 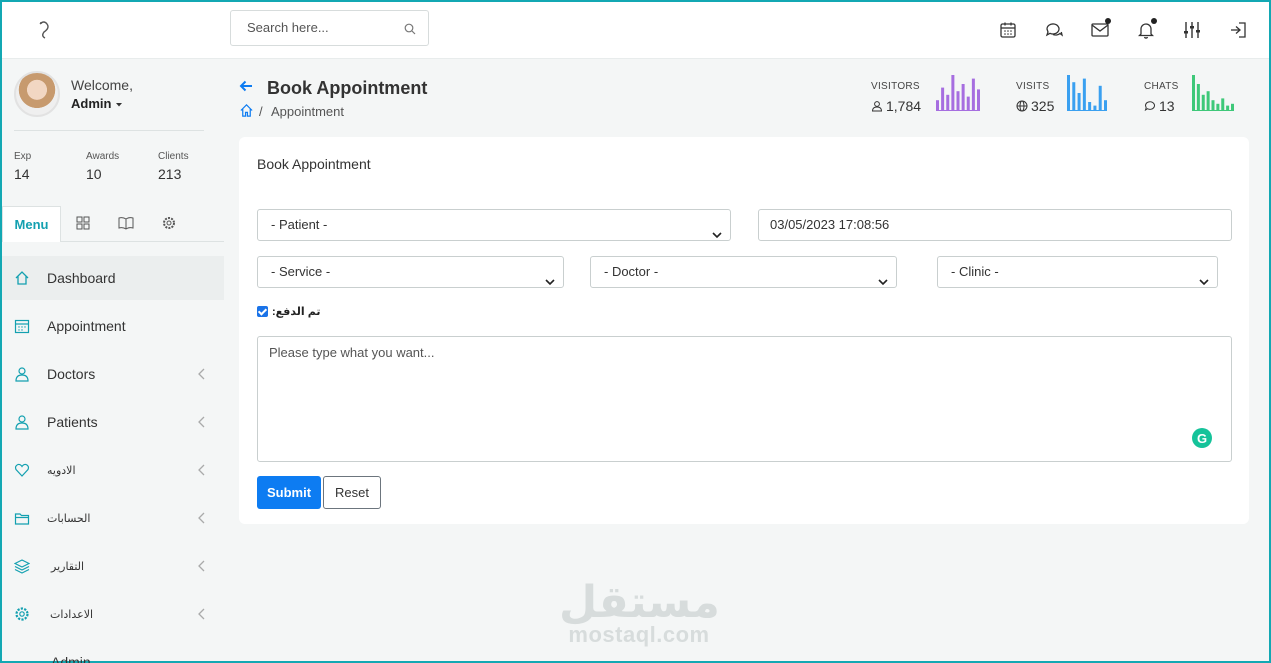 I want to click on sidebar-item-appointment: Appointment, so click(x=113, y=326).